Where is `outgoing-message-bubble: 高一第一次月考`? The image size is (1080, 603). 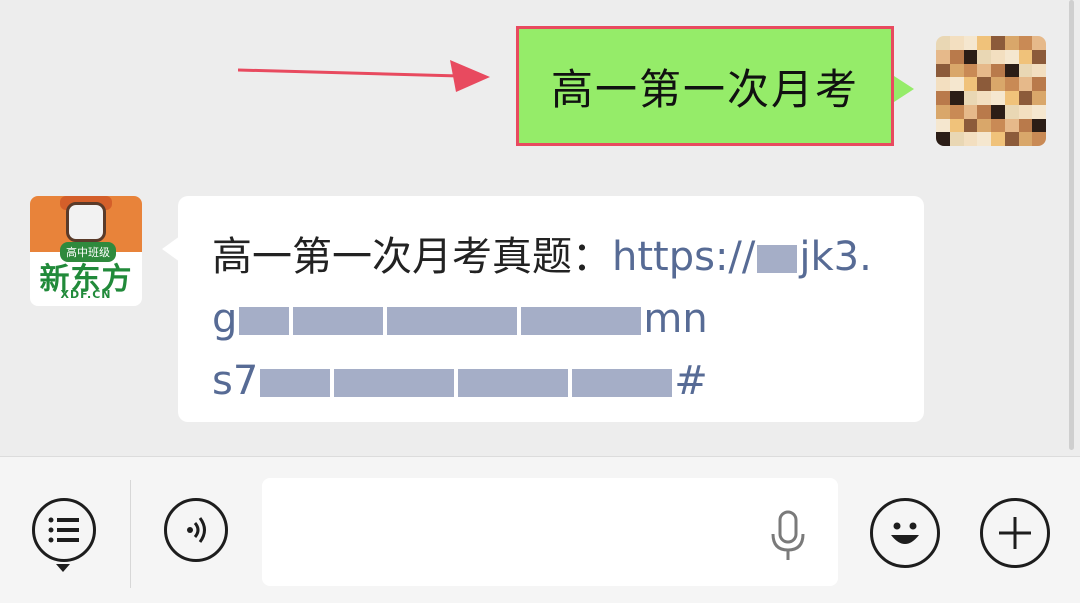 outgoing-message-bubble: 高一第一次月考 is located at coordinates (705, 86).